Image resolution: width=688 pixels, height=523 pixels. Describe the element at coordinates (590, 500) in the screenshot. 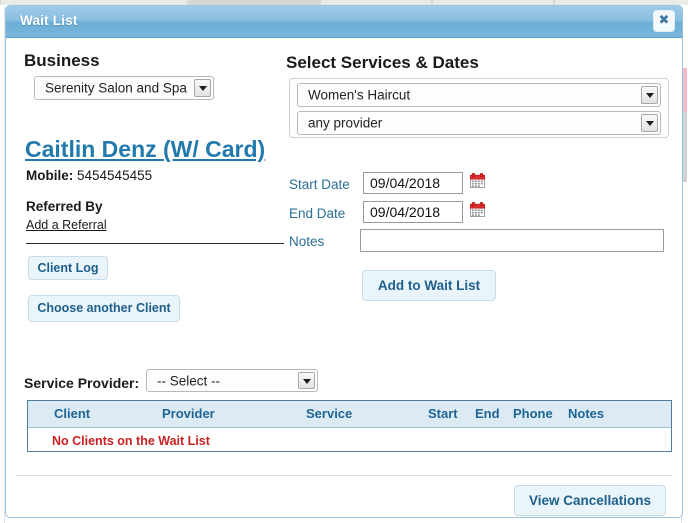

I see `view-cancellations-button: View Cancellations` at that location.